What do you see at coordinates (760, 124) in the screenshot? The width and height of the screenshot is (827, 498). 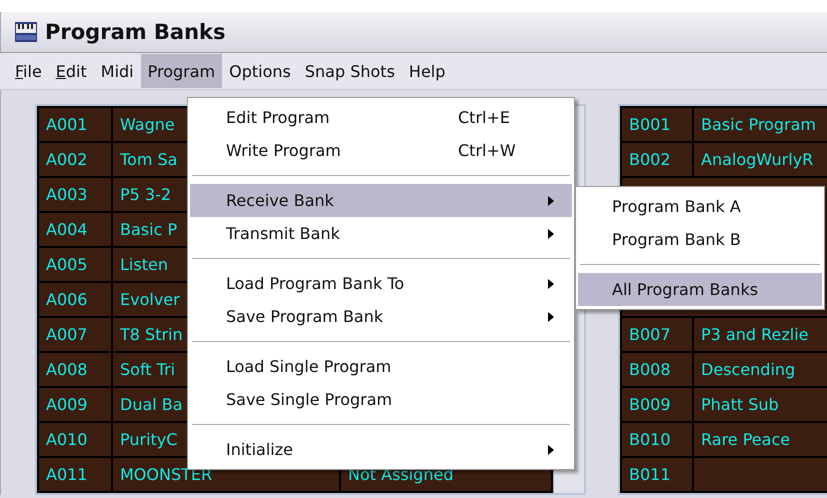 I see `table-cell: Basic Program` at bounding box center [760, 124].